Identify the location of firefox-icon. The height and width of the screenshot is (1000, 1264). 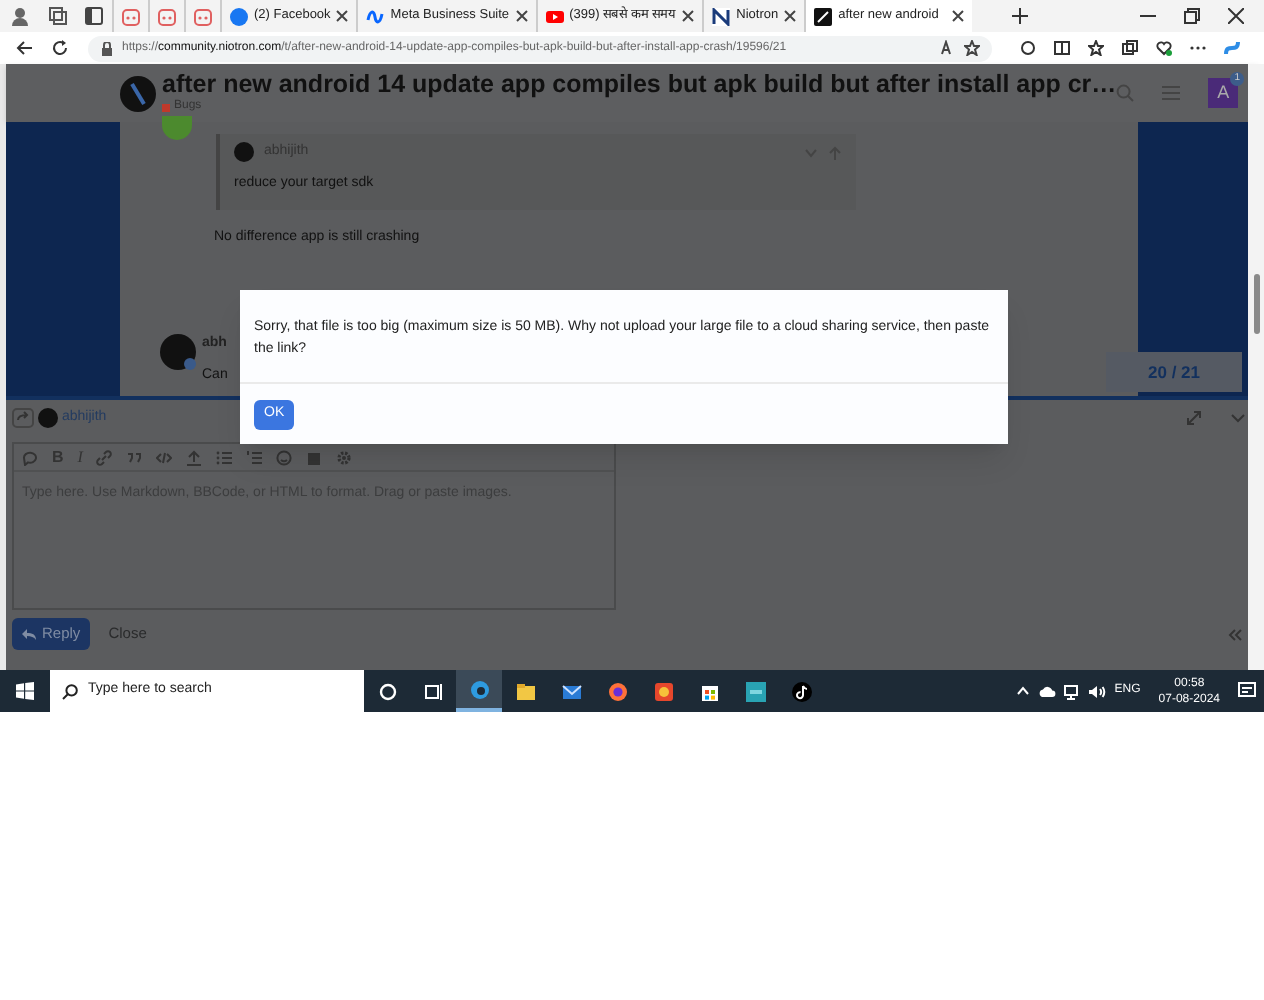
(617, 691).